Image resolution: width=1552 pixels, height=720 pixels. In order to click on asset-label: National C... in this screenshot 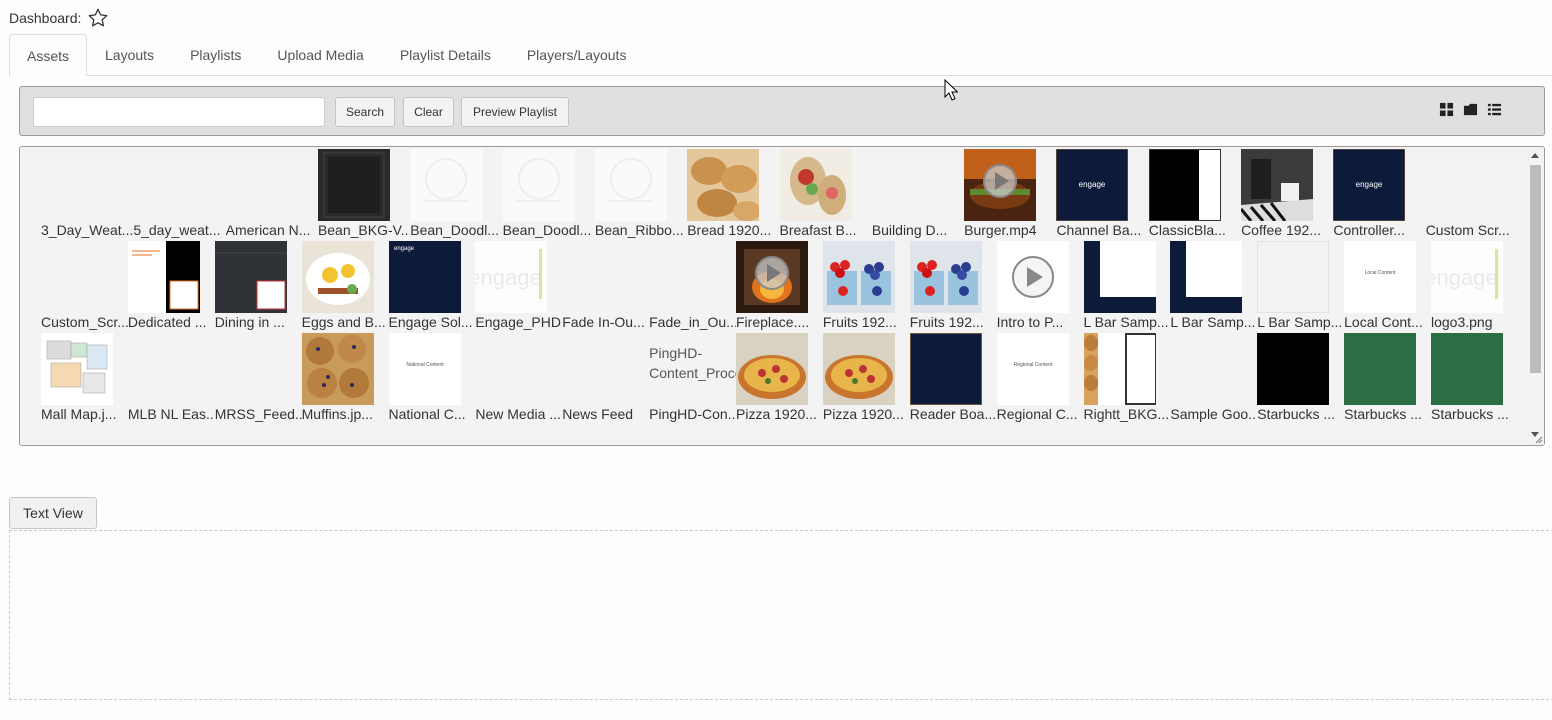, I will do `click(427, 414)`.